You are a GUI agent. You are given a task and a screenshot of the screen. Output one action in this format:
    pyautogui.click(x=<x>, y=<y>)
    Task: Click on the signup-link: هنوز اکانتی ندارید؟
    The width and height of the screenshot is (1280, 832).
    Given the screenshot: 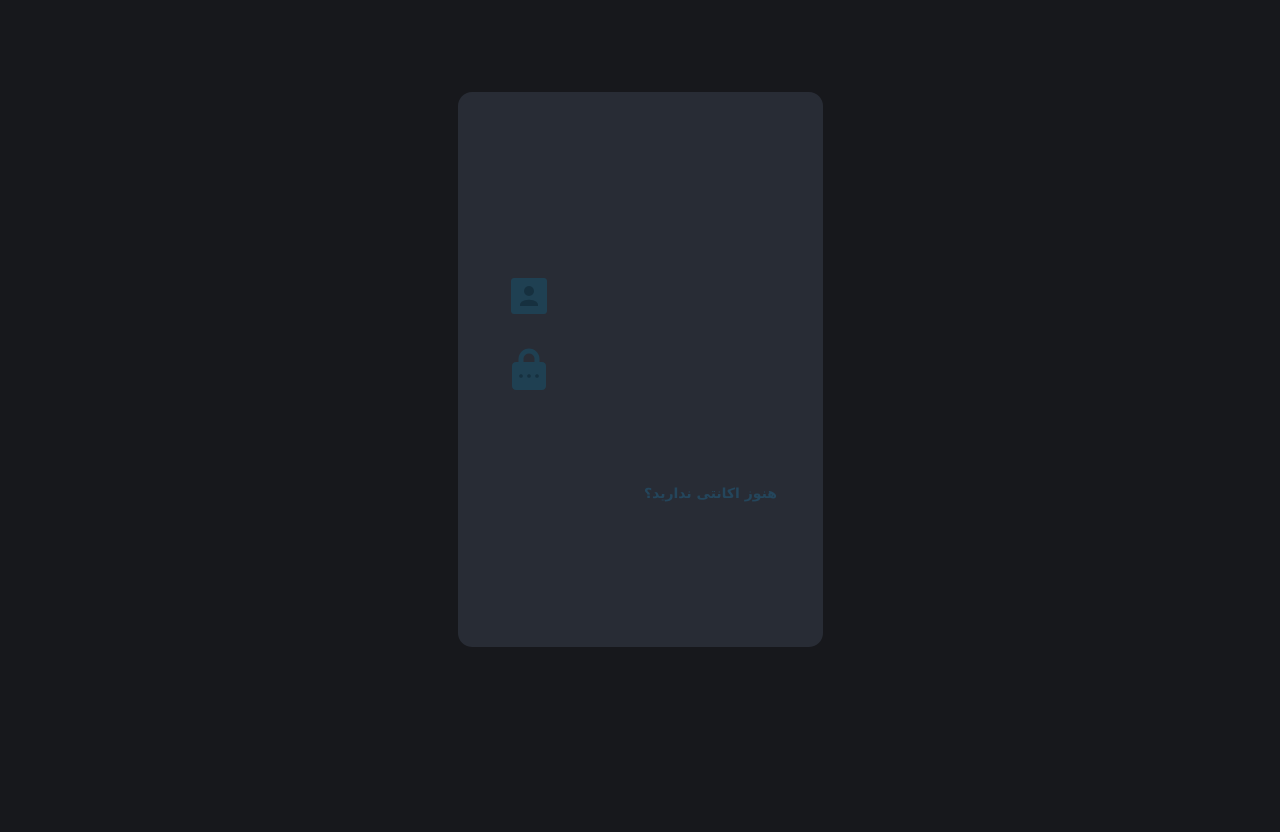 What is the action you would take?
    pyautogui.click(x=710, y=494)
    